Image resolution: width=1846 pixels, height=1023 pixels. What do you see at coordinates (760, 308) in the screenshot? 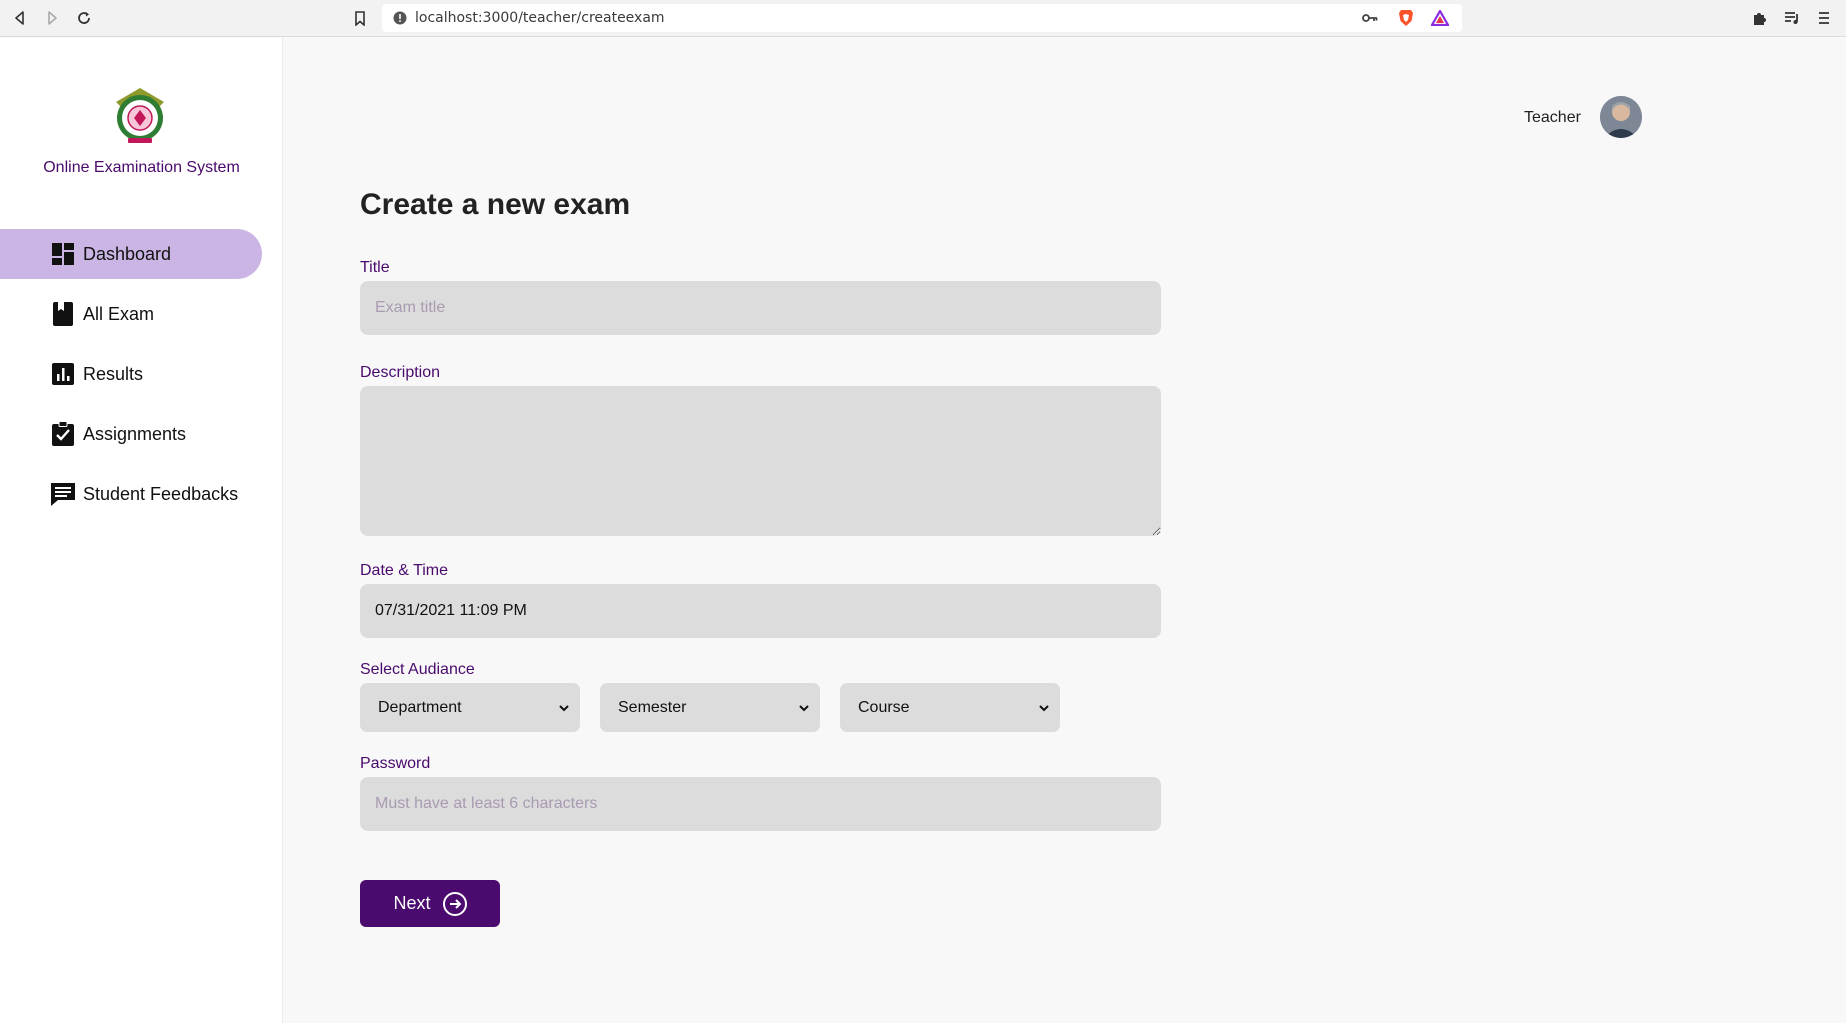
I see `exam-title-input` at bounding box center [760, 308].